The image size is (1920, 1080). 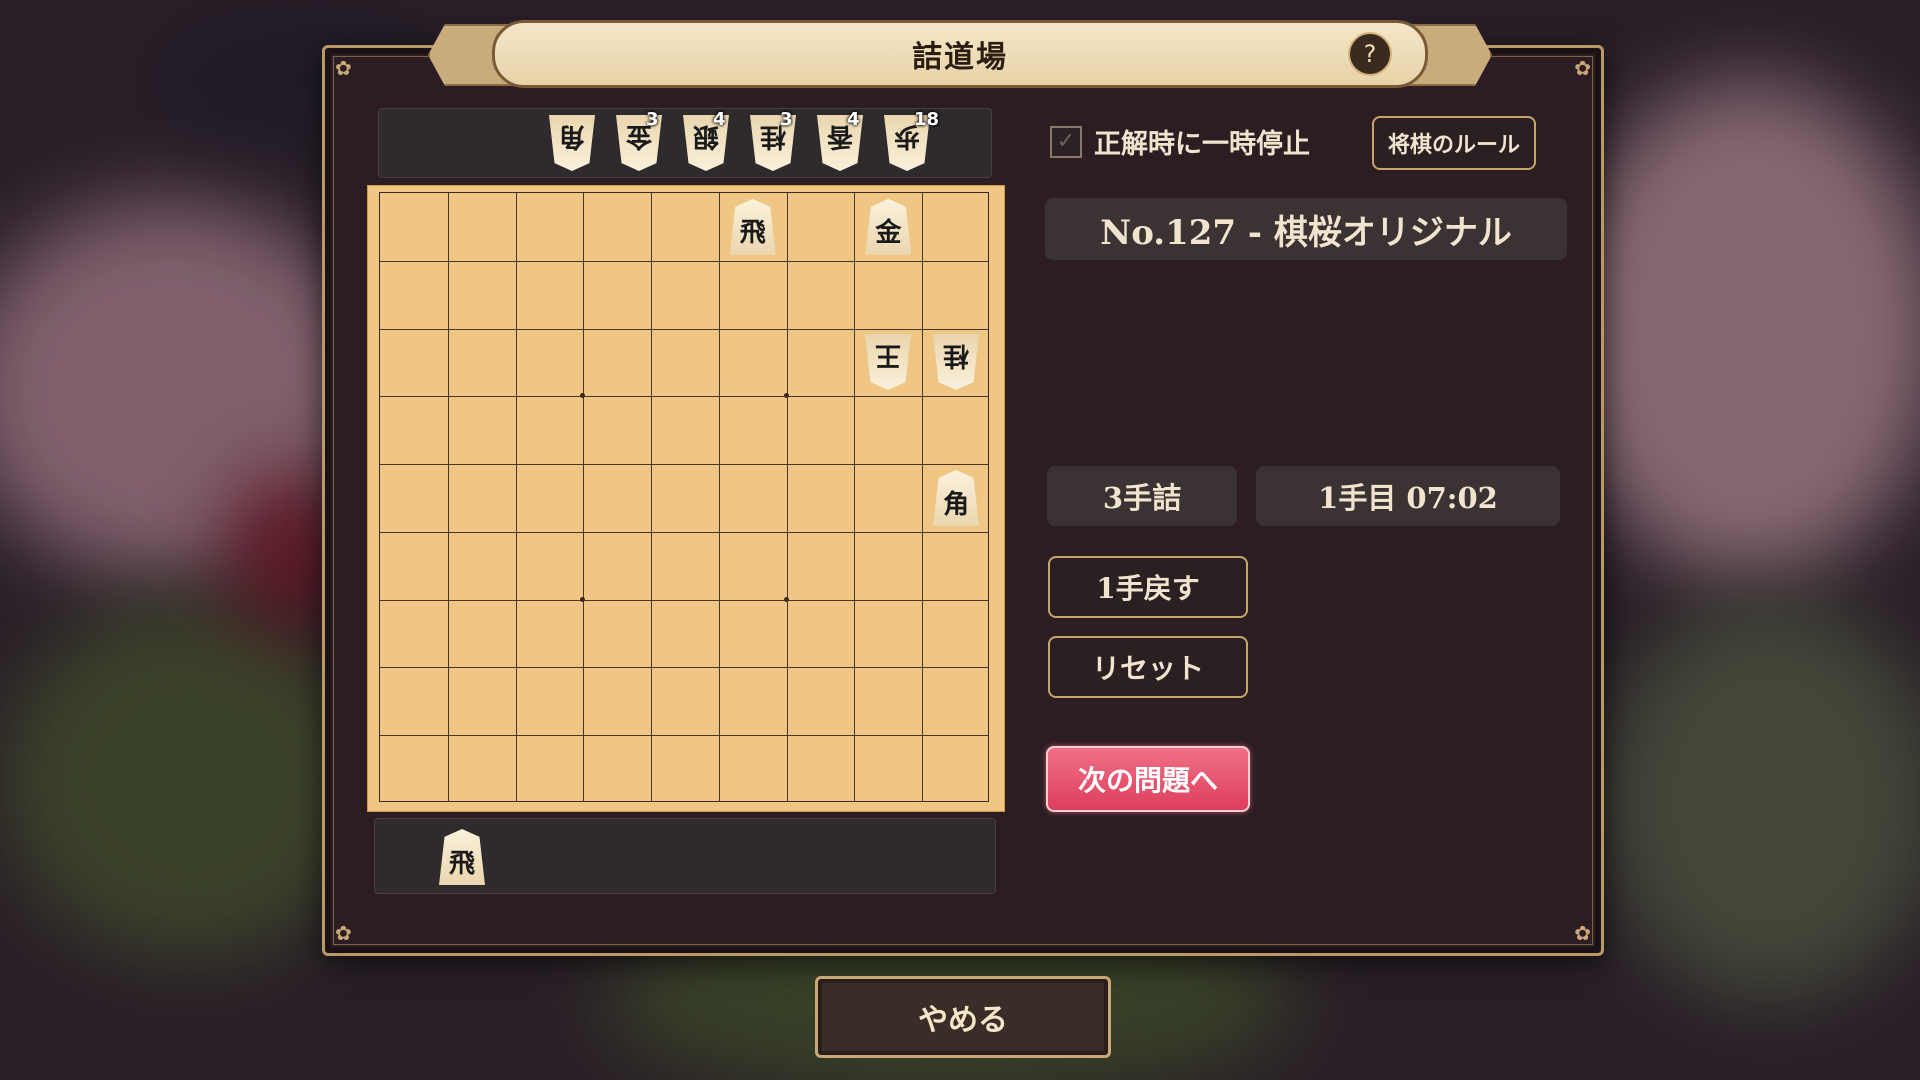 I want to click on pause-option-row: ✓ 正解時に一時停止, so click(x=1180, y=141).